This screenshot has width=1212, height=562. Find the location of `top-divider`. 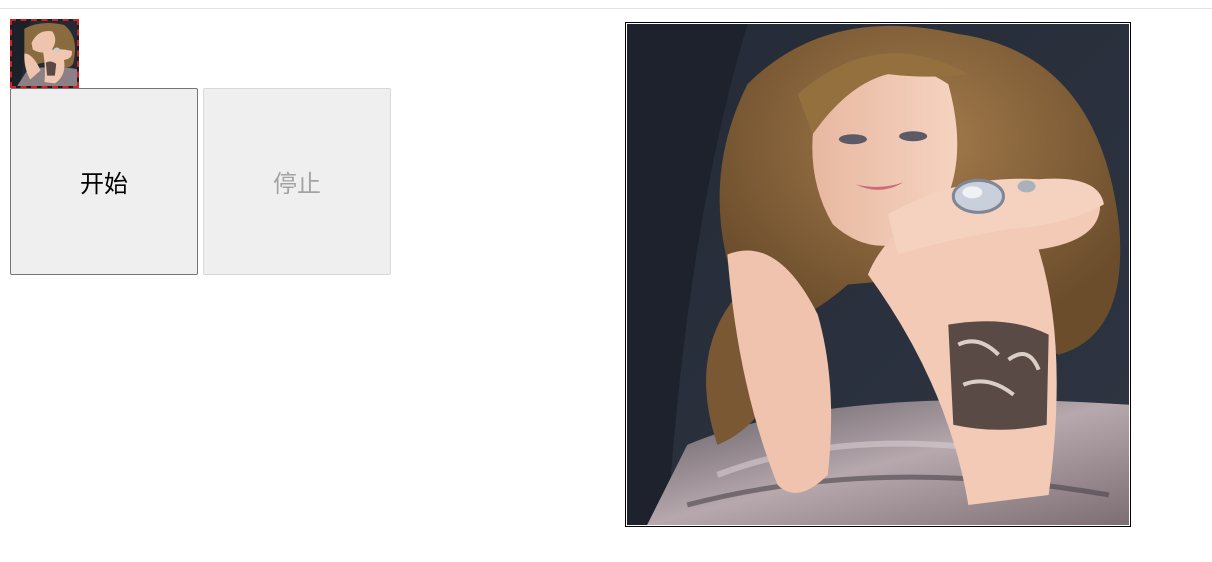

top-divider is located at coordinates (606, 8).